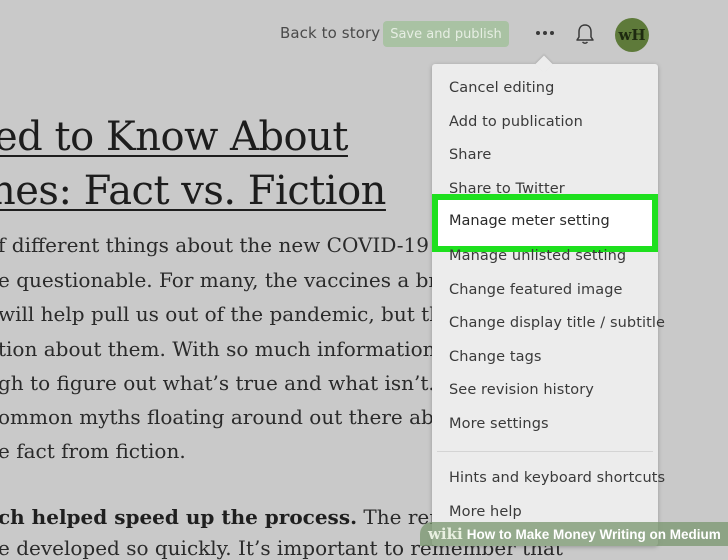 Image resolution: width=728 pixels, height=560 pixels. What do you see at coordinates (557, 478) in the screenshot?
I see `menu-item-hints-shortcuts: Hints and keyboard shortcuts` at bounding box center [557, 478].